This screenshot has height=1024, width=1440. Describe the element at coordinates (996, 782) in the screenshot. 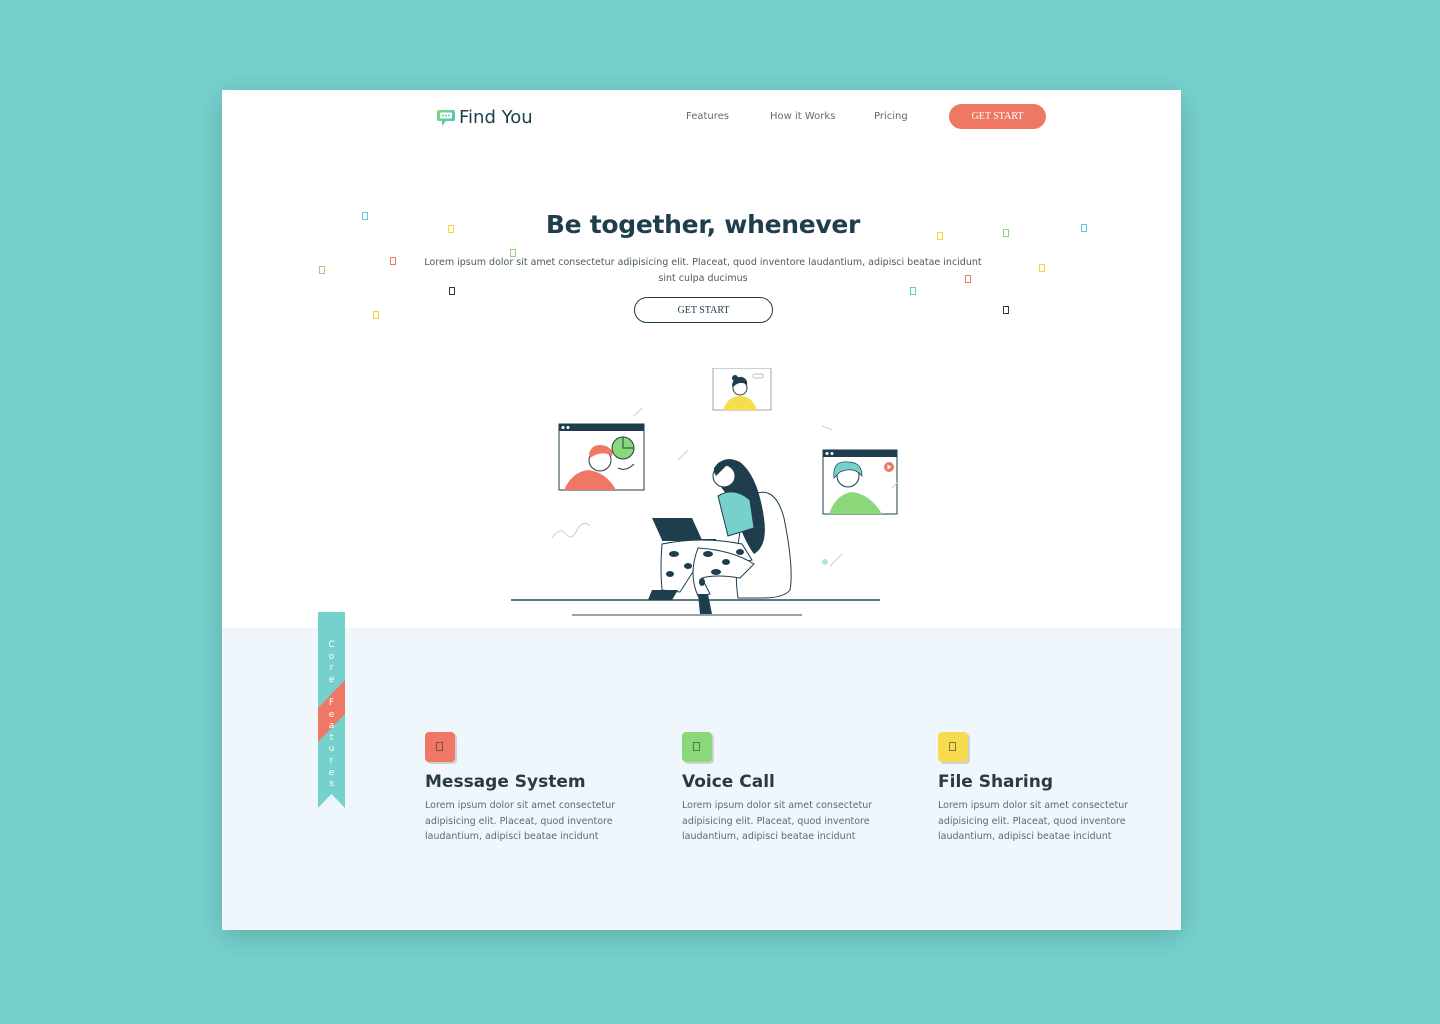

I see `feature-title: File Sharing` at that location.